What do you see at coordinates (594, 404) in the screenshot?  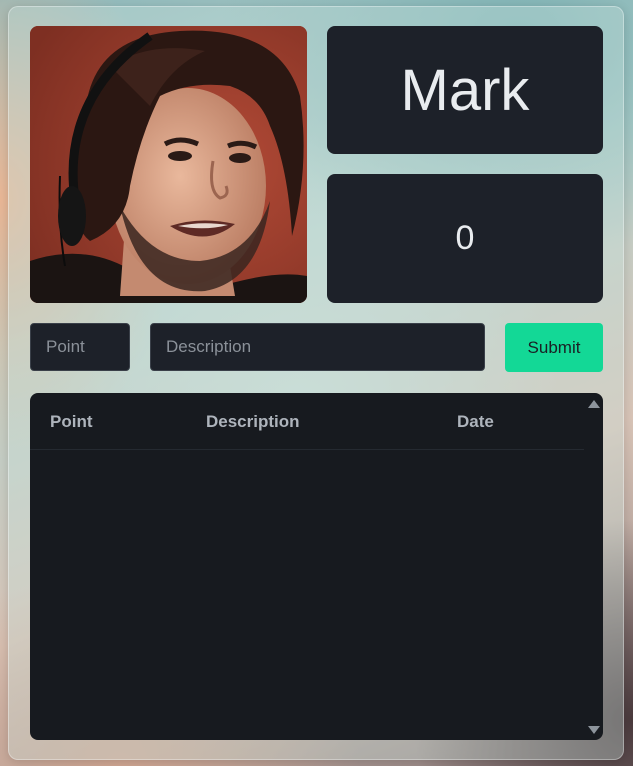 I see `scroll-up-arrow-icon` at bounding box center [594, 404].